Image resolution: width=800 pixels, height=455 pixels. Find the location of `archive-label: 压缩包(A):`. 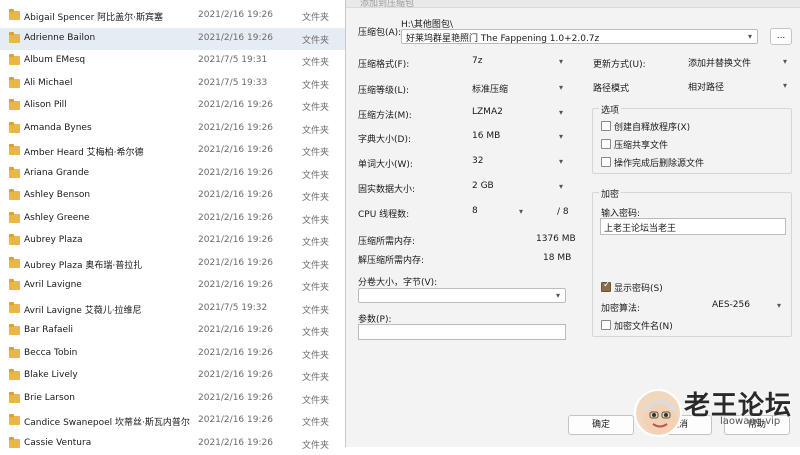

archive-label: 压缩包(A): is located at coordinates (380, 33).